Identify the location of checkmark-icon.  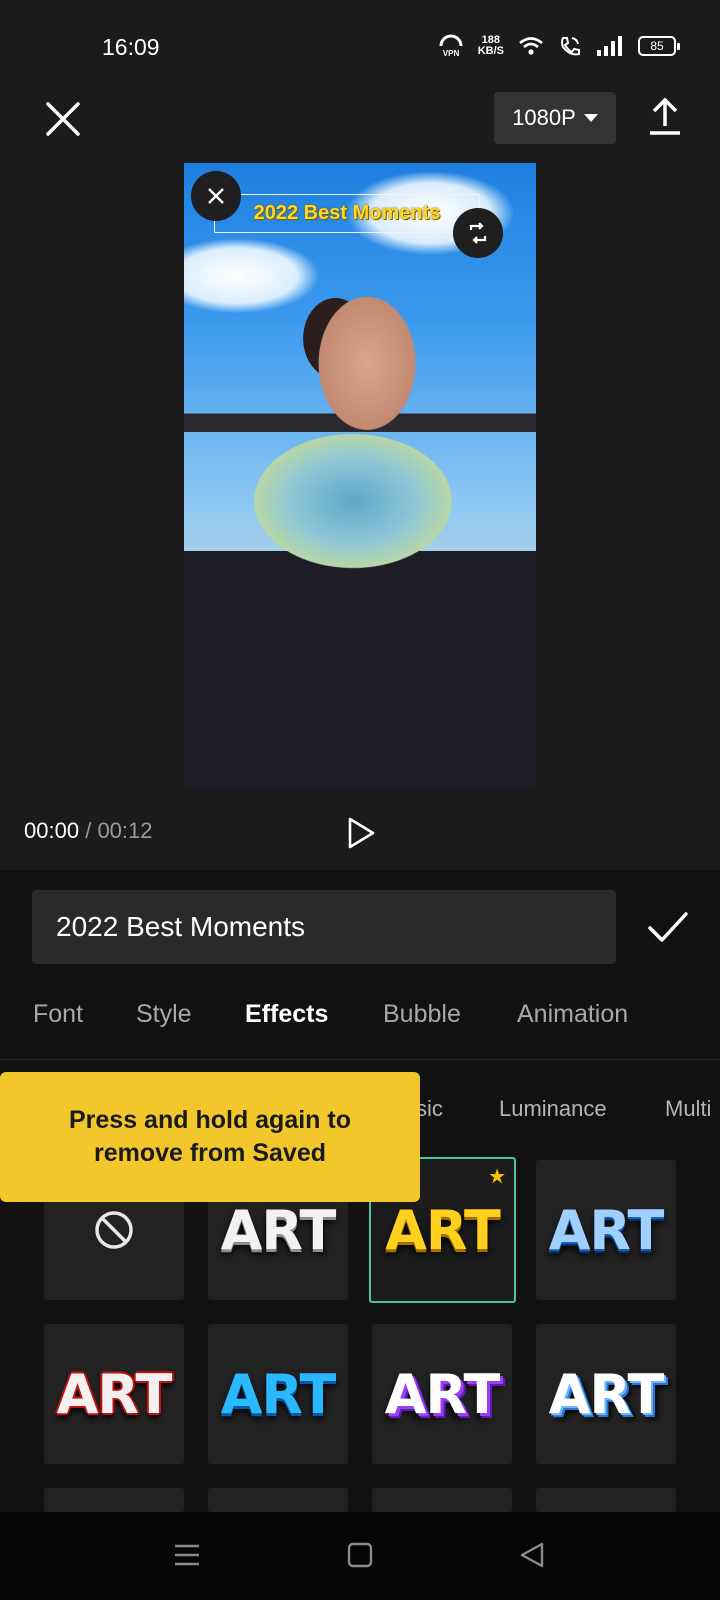
(668, 927).